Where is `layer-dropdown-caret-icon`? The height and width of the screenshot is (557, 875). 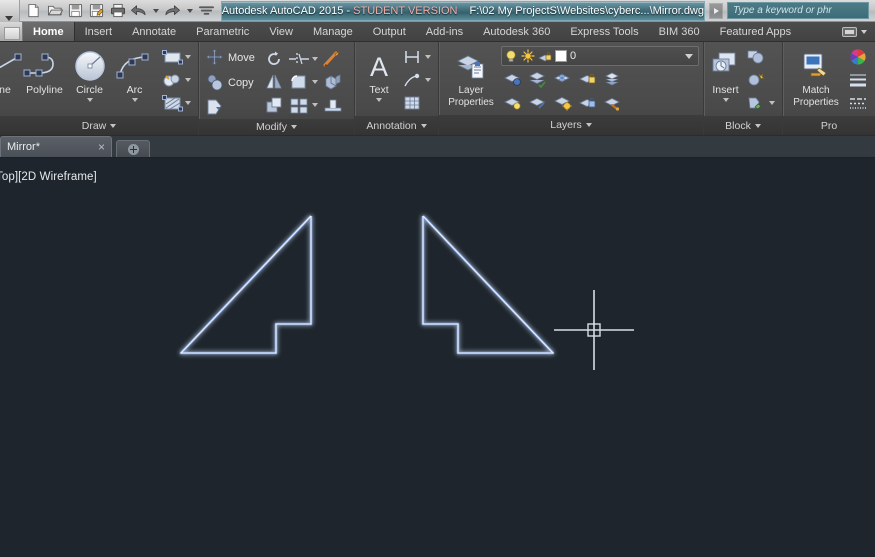 layer-dropdown-caret-icon is located at coordinates (689, 56).